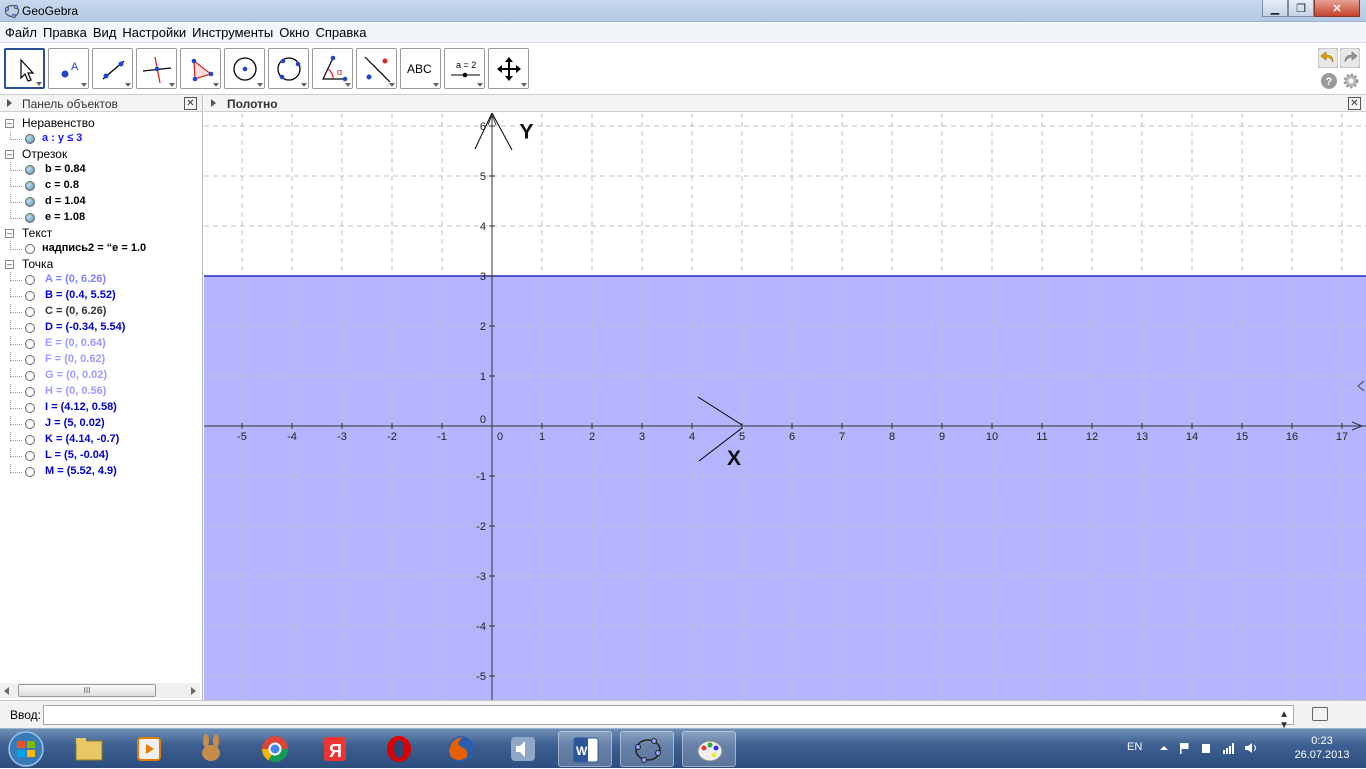 Image resolution: width=1366 pixels, height=769 pixels. I want to click on minimize-button: ▁, so click(1275, 8).